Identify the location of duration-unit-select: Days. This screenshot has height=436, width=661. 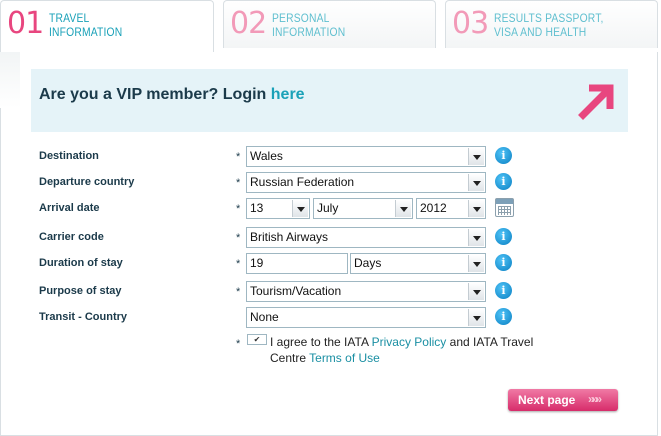
(418, 263).